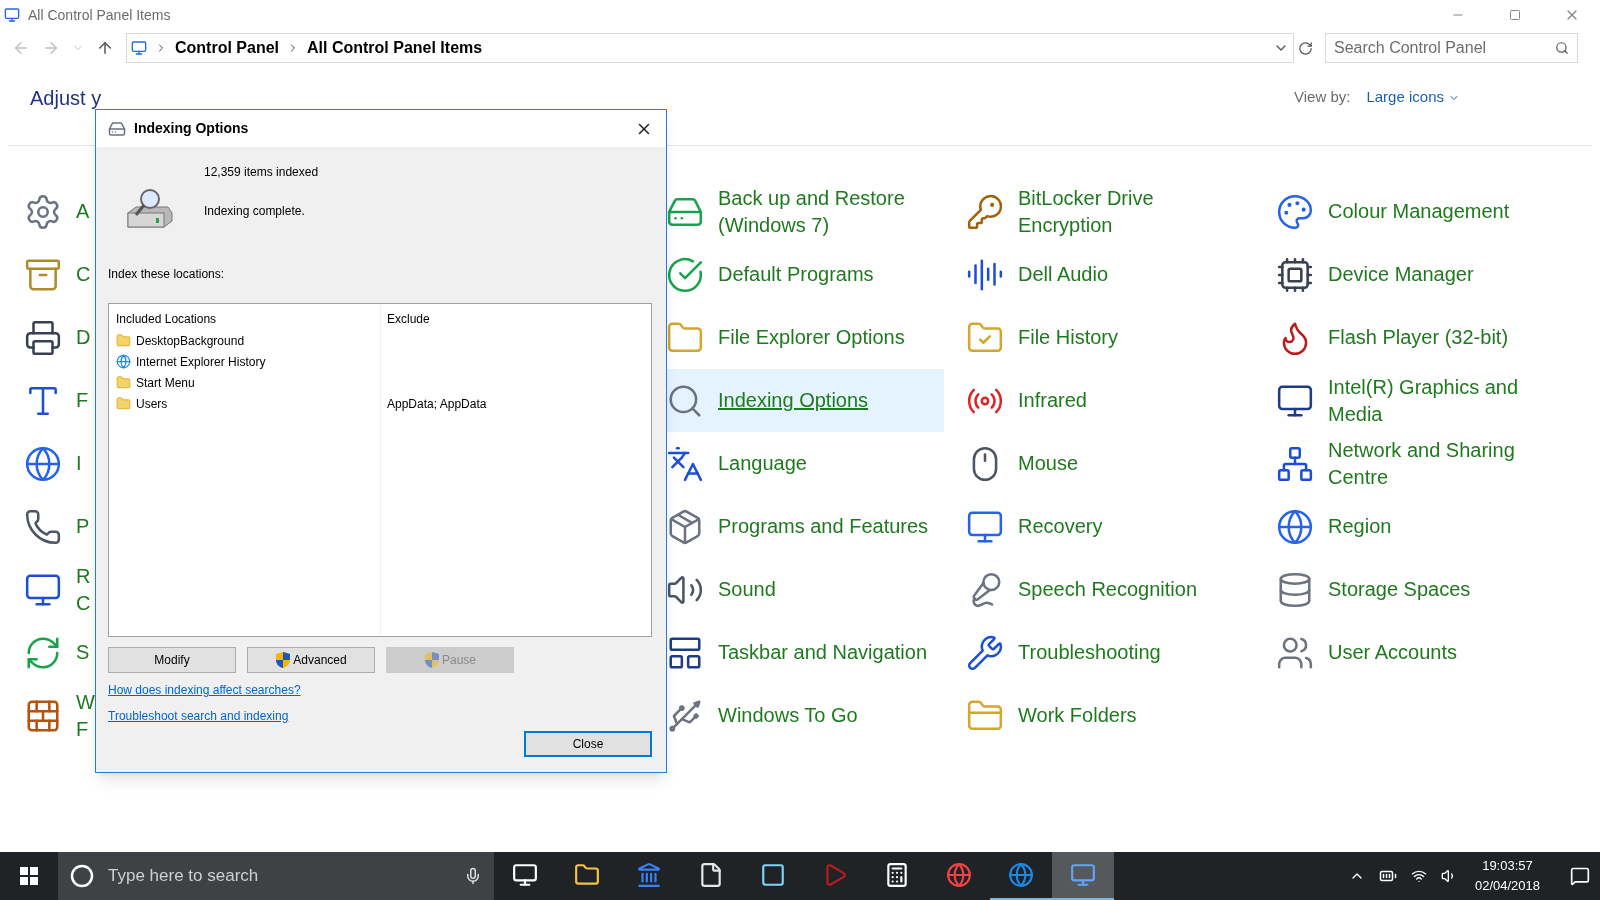 The height and width of the screenshot is (900, 1600). Describe the element at coordinates (66, 97) in the screenshot. I see `page-heading: Adjust y` at that location.